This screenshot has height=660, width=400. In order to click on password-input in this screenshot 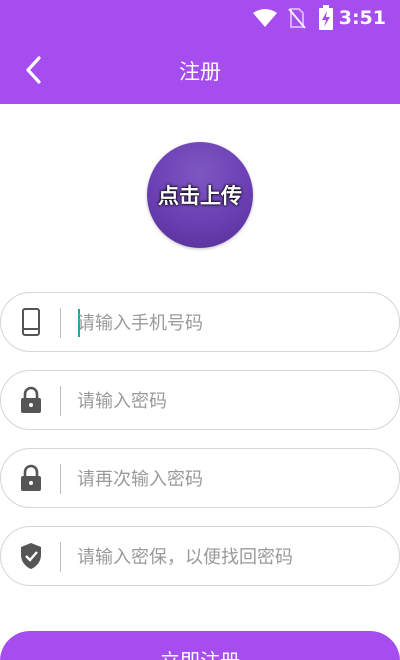, I will do `click(227, 401)`.